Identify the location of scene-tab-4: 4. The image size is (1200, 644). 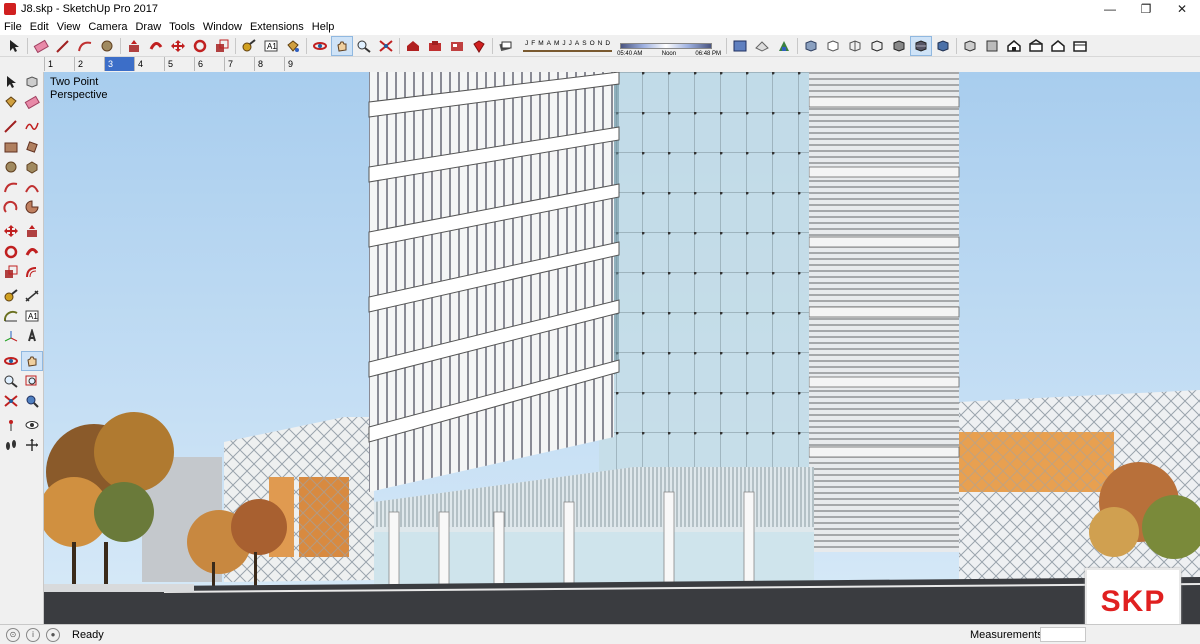
(149, 64).